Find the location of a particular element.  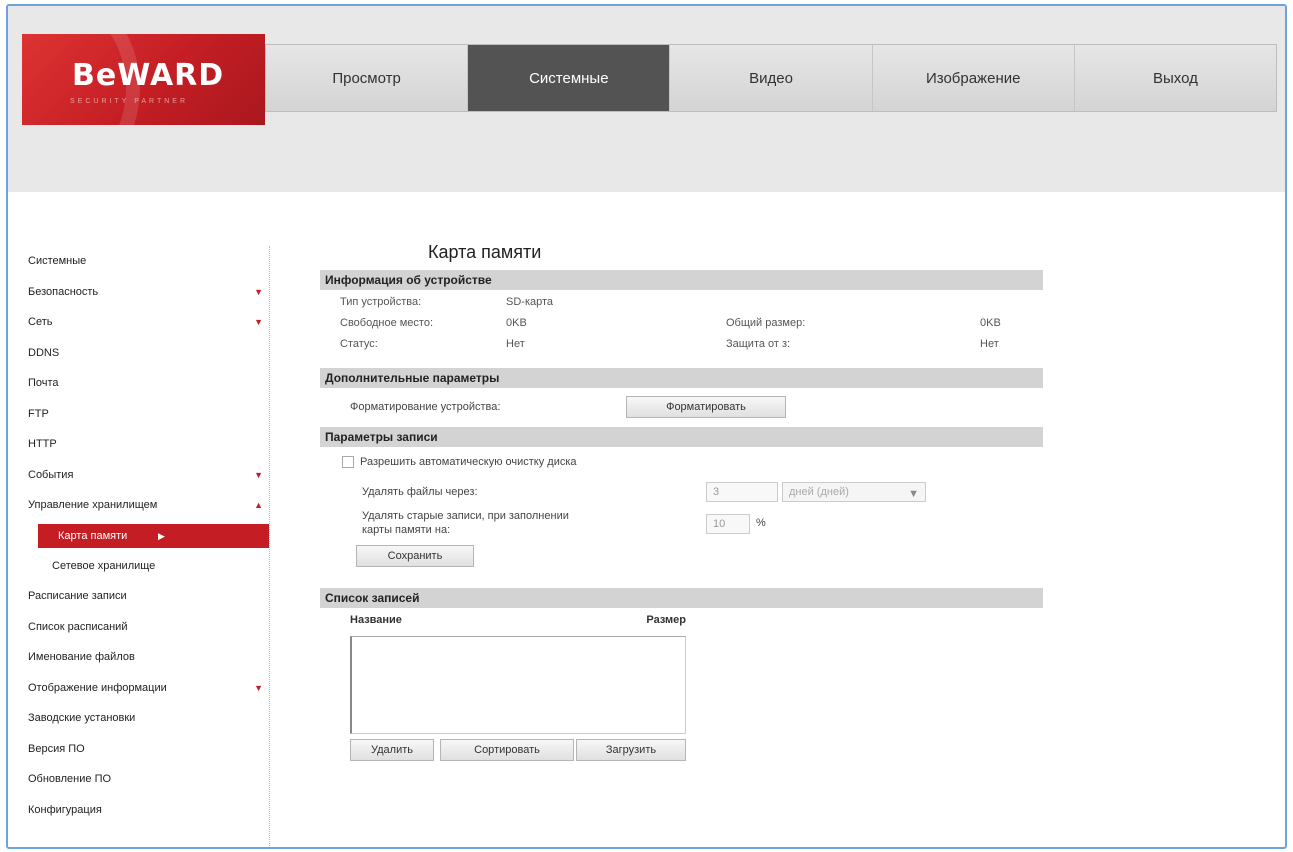

total-size-label: Общий размер: is located at coordinates (766, 323).